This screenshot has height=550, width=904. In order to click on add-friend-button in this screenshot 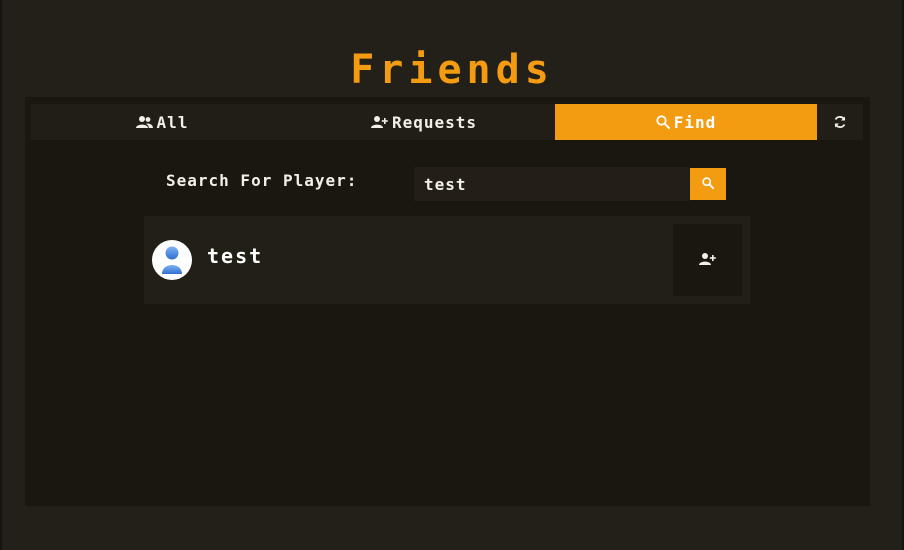, I will do `click(707, 260)`.